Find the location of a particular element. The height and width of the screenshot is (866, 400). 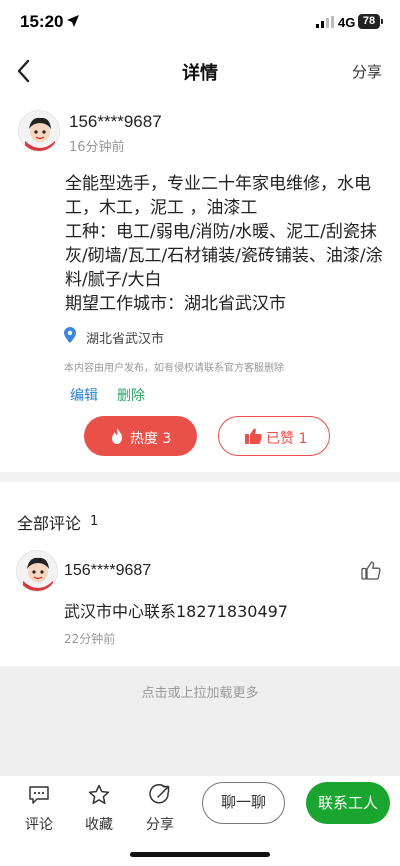

comment-button: 评论 is located at coordinates (39, 807).